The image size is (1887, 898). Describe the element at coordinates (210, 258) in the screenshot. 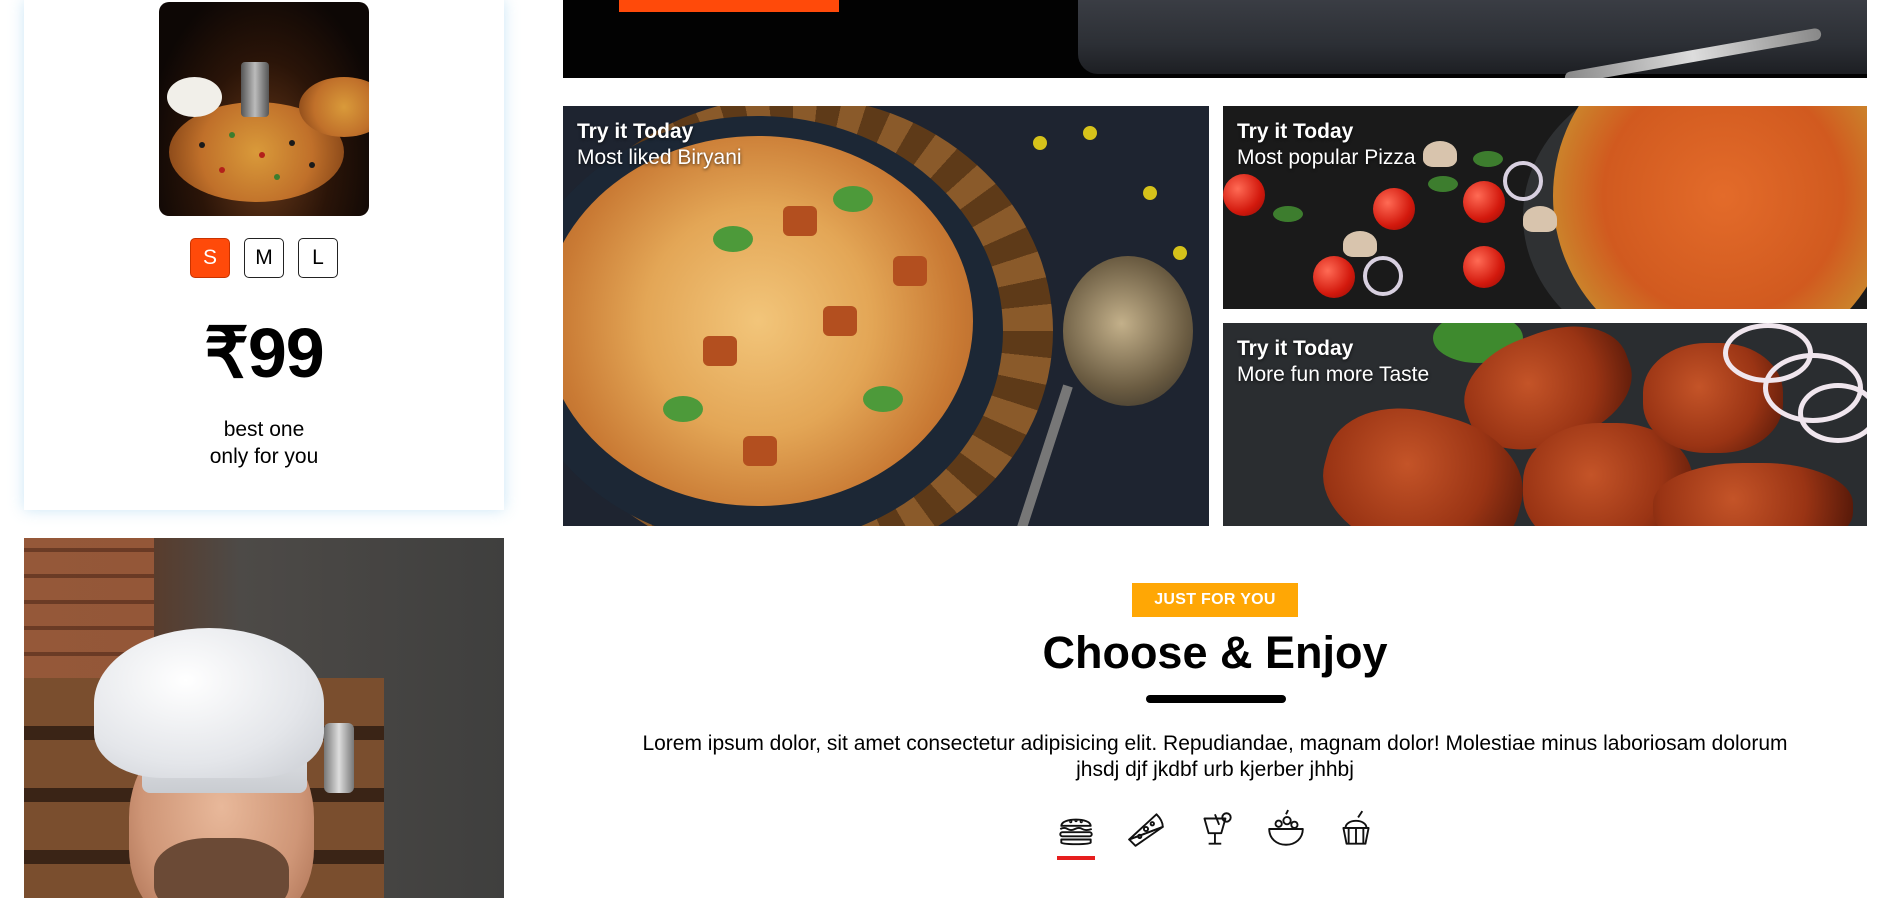

I see `size-small-button: S` at that location.